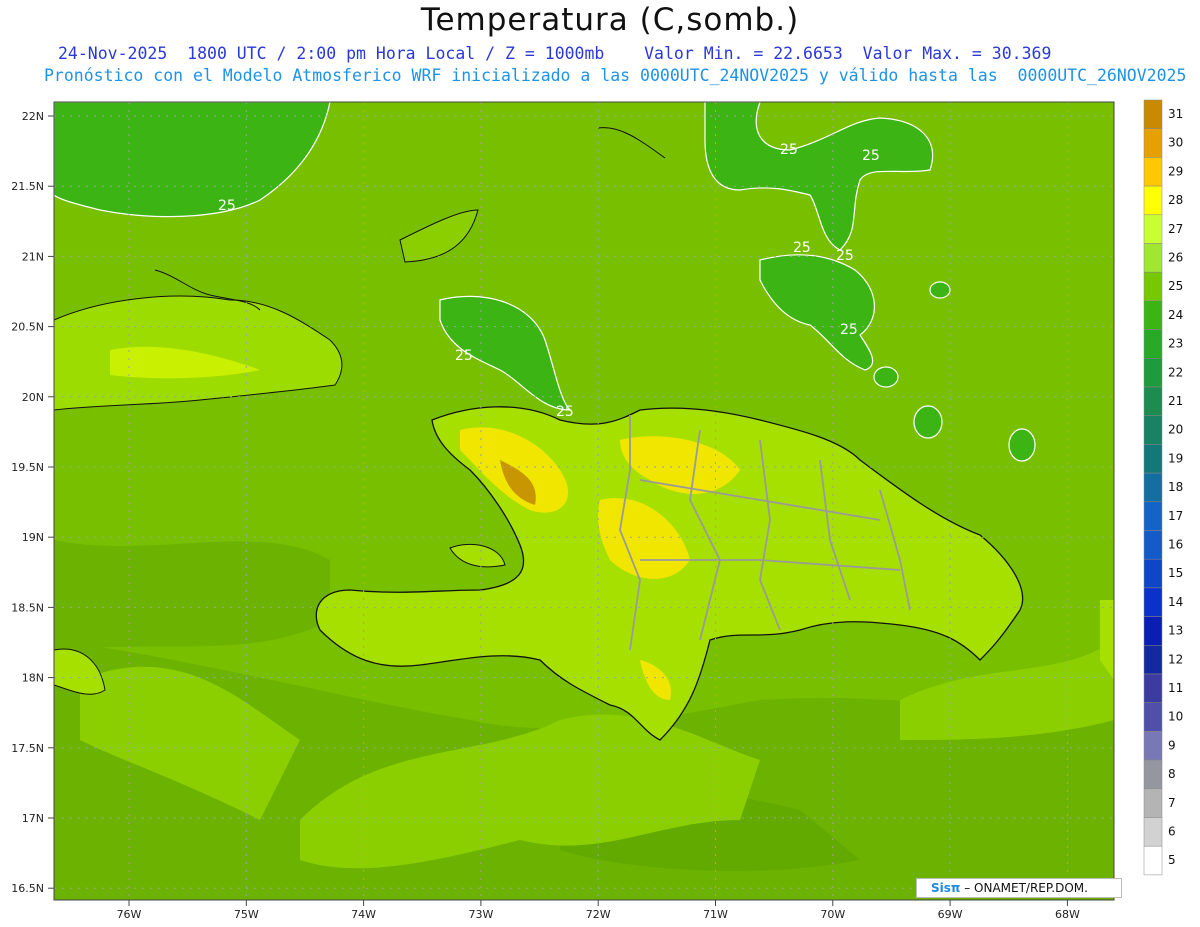 This screenshot has width=1200, height=927. I want to click on lat-tick-label: 21.5N, so click(27, 186).